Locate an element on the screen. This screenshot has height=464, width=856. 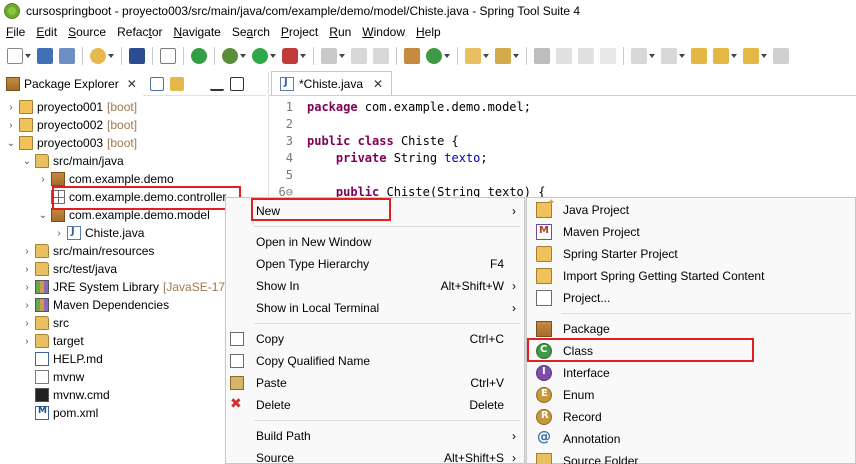
new-submenu-item-maven-project: Maven Project is located at coordinates (691, 232).